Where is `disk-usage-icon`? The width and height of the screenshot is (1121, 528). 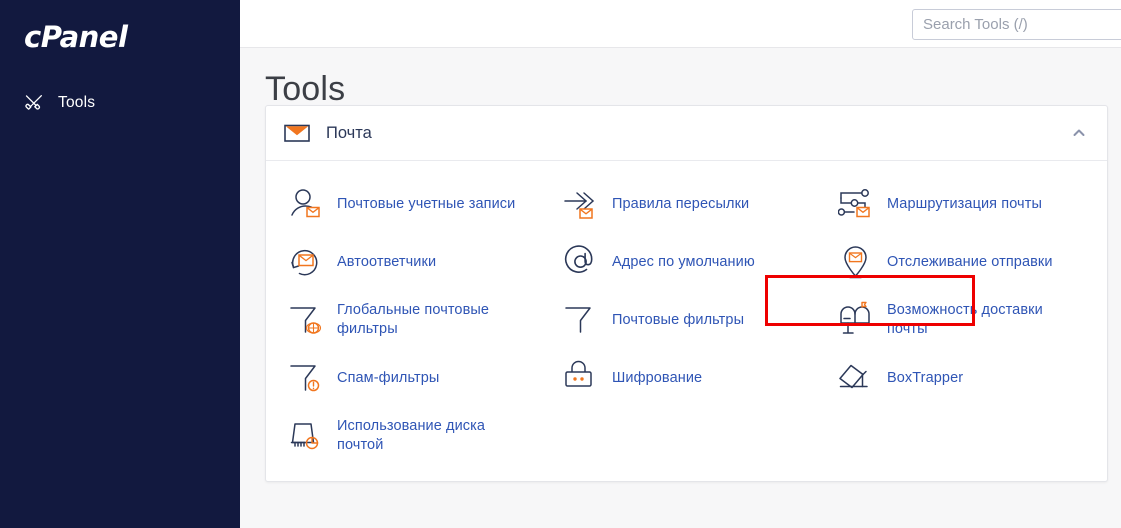
disk-usage-icon is located at coordinates (306, 436).